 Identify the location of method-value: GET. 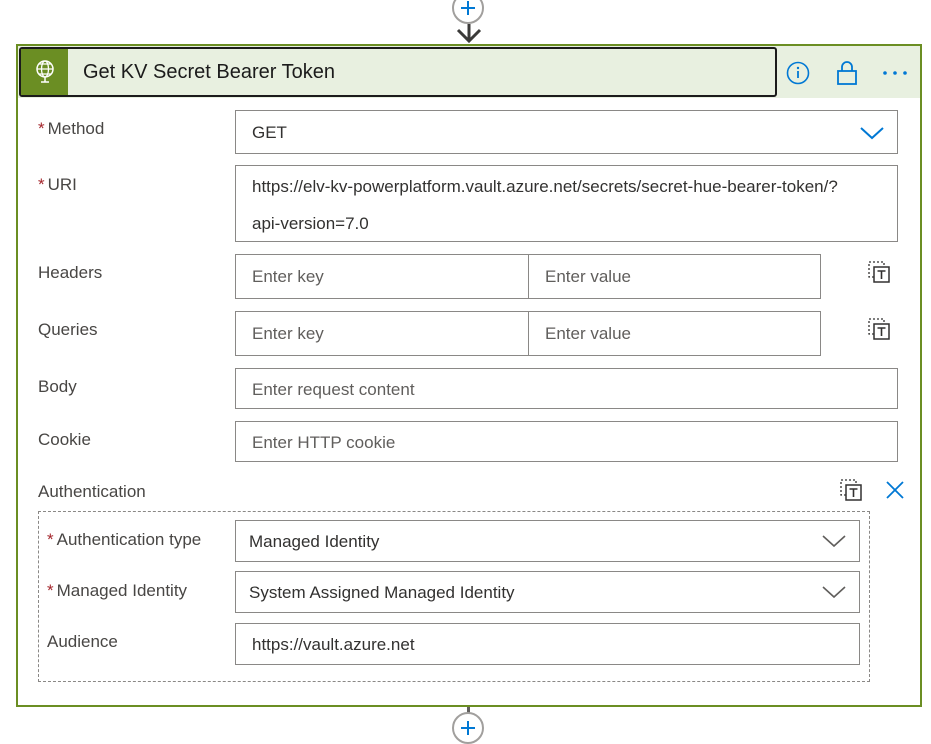
(269, 132).